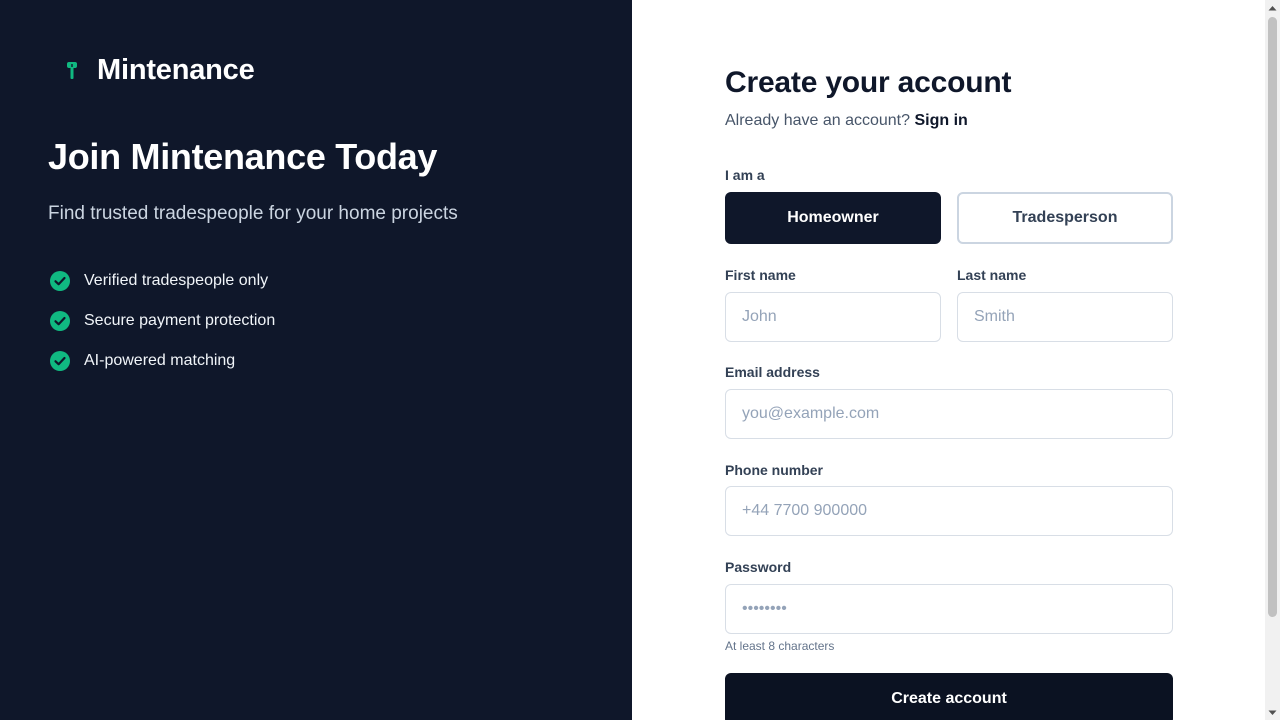 The width and height of the screenshot is (1280, 720). What do you see at coordinates (772, 372) in the screenshot?
I see `email-label: Email address` at bounding box center [772, 372].